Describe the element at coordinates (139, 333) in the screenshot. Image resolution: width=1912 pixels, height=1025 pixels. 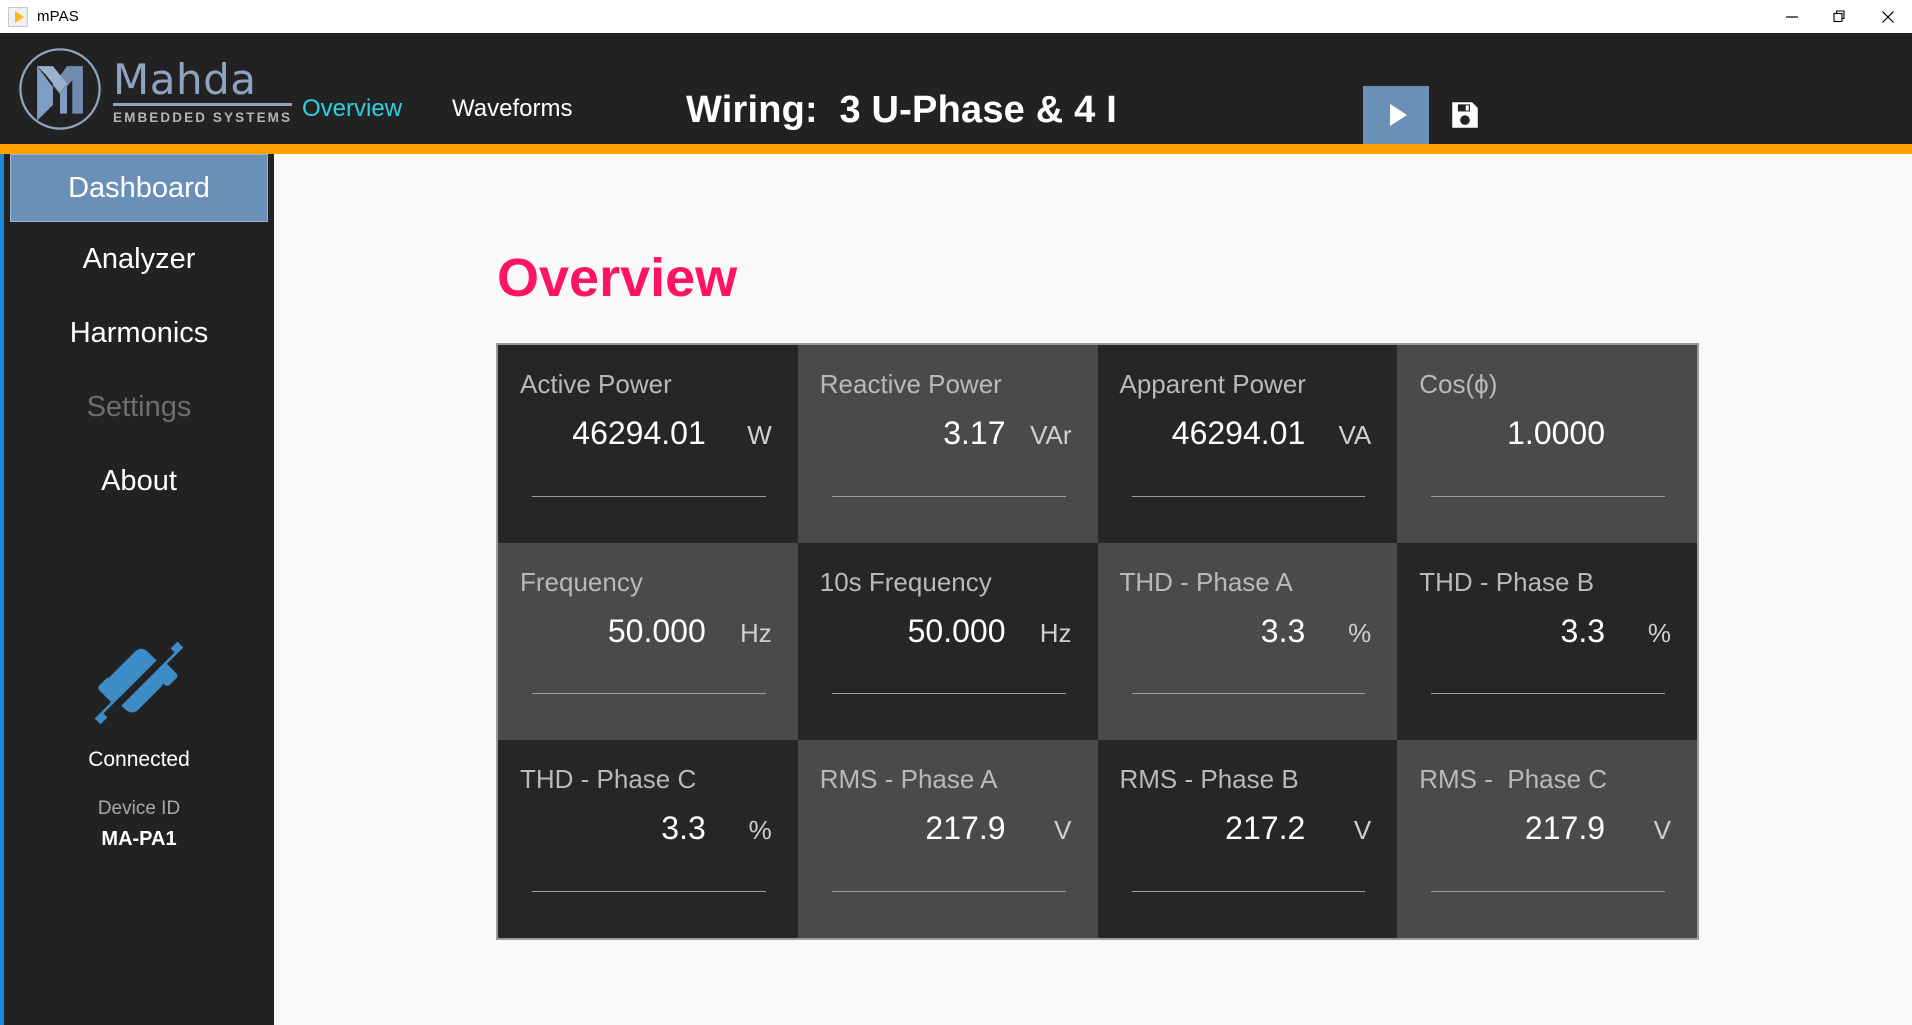
I see `sidebar-item-harmonics: Harmonics` at that location.